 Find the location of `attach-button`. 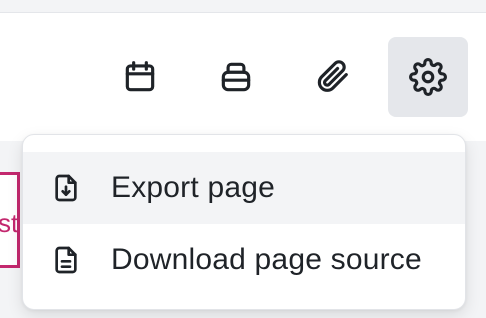

attach-button is located at coordinates (332, 77).